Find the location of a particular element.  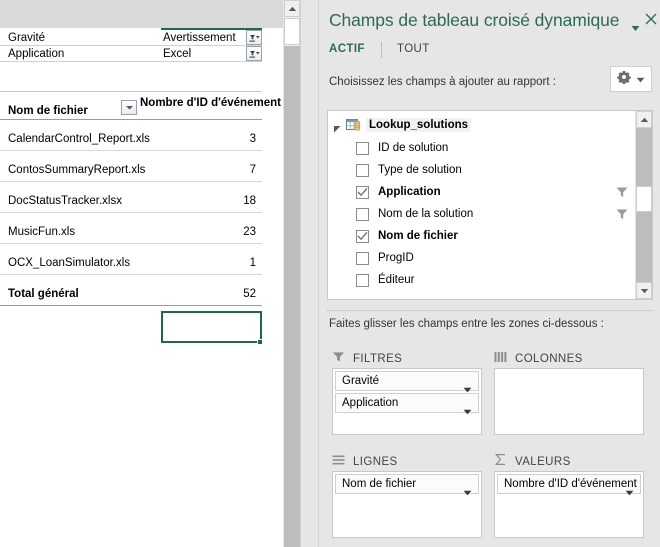

zone-header-columns: COLONNES is located at coordinates (538, 359).